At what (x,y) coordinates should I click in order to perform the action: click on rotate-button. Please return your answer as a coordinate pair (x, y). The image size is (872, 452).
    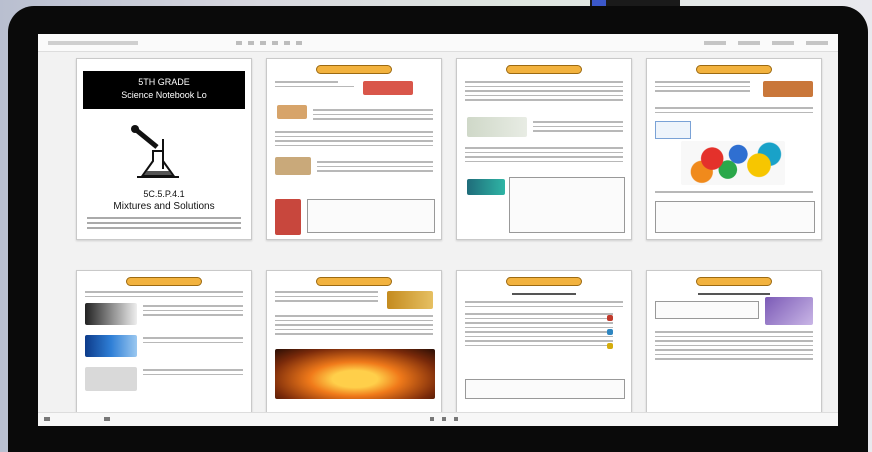
    Looking at the image, I should click on (299, 42).